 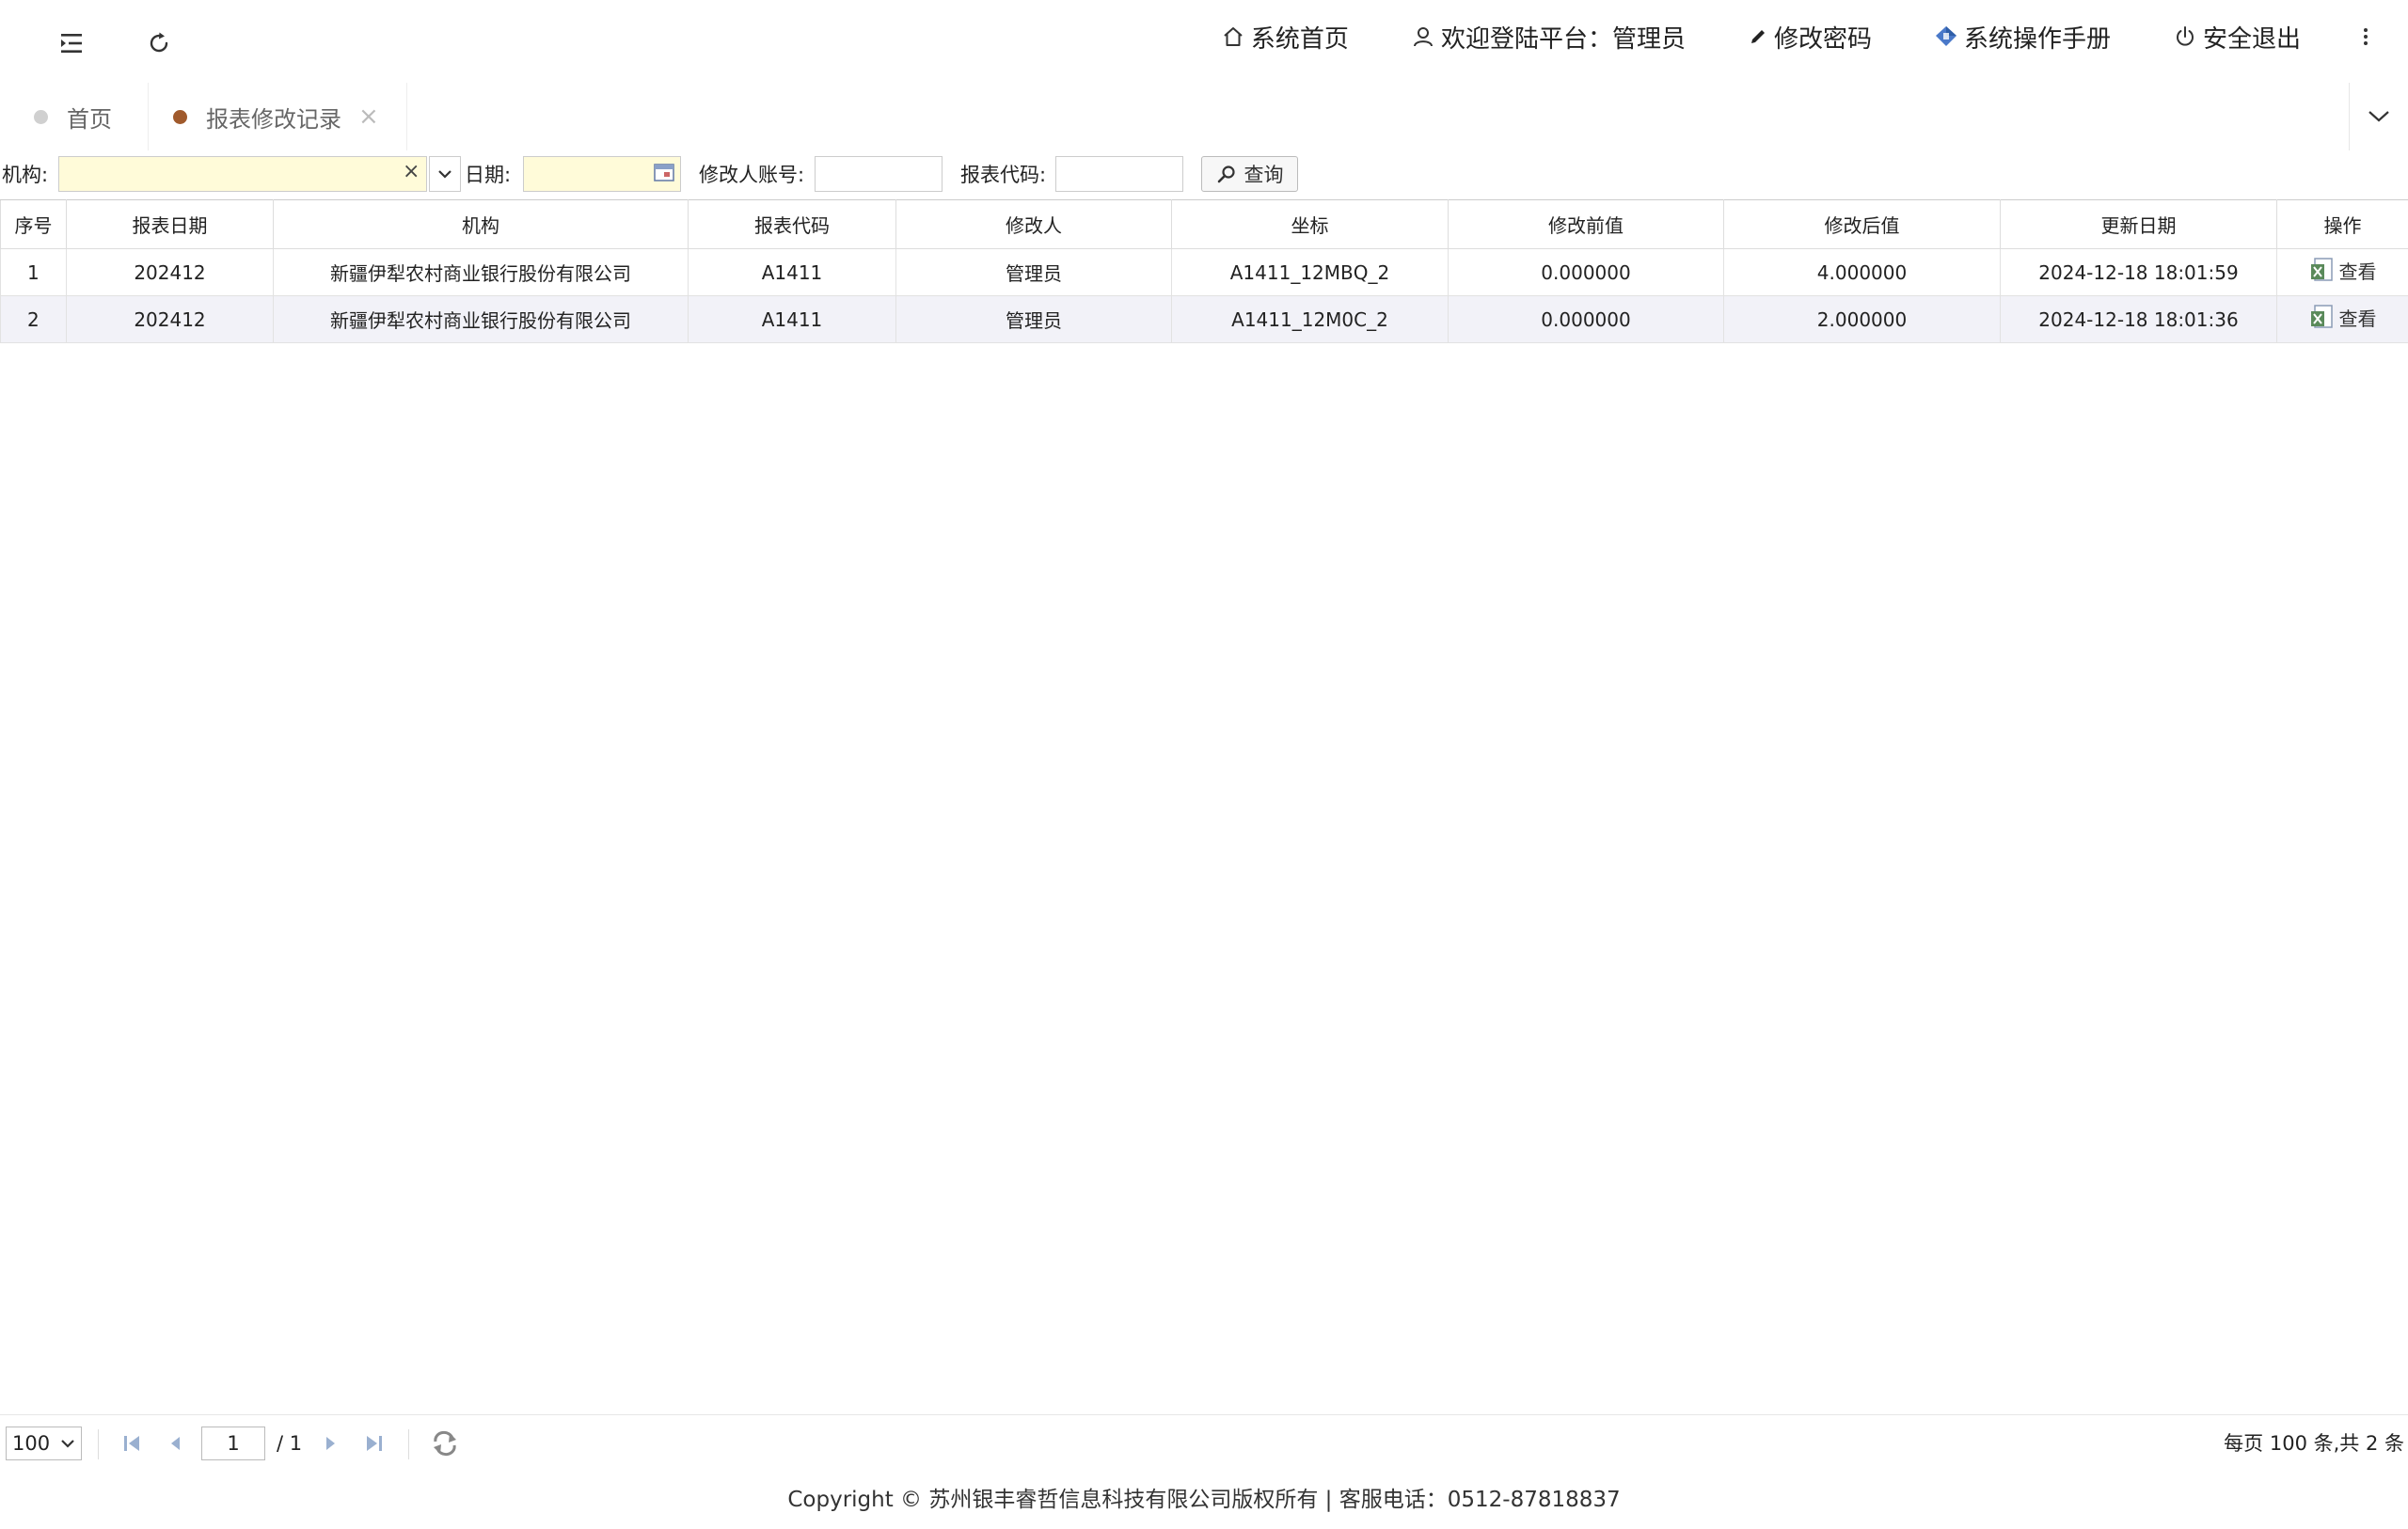 I want to click on org-label: 机构:, so click(x=26, y=175).